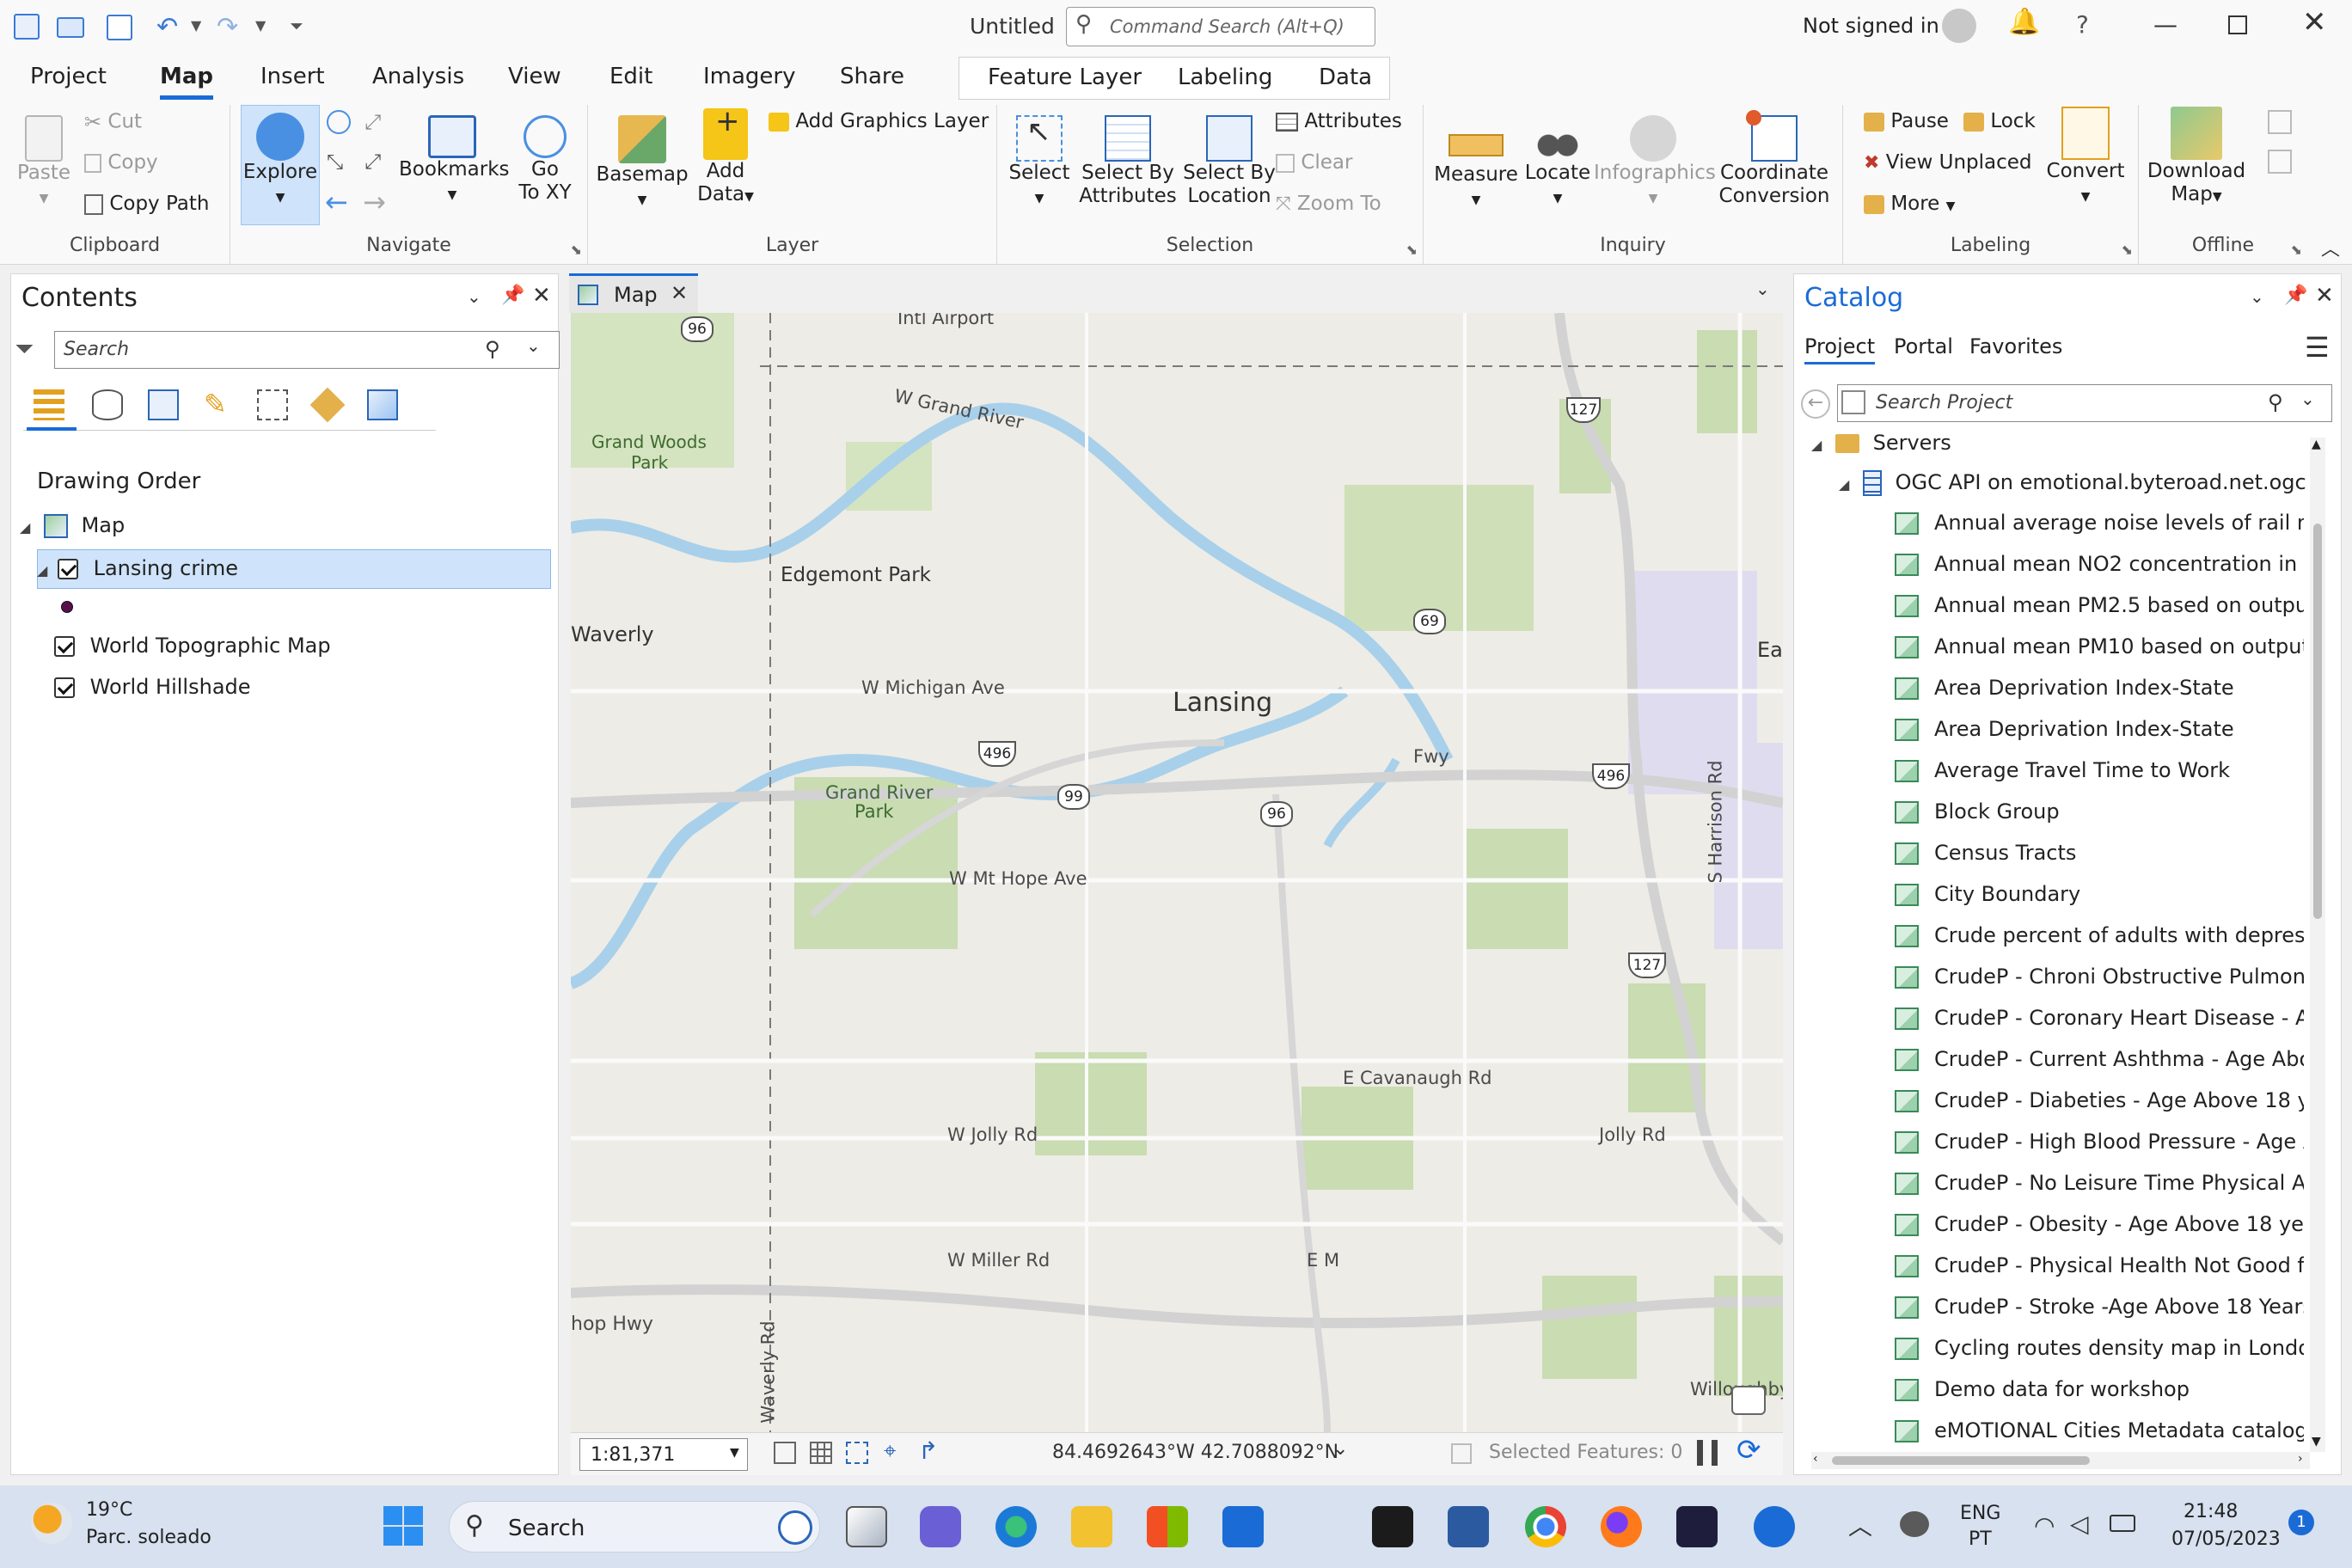 Image resolution: width=2352 pixels, height=1568 pixels. What do you see at coordinates (1314, 162) in the screenshot?
I see `clear-selection-button: Clear` at bounding box center [1314, 162].